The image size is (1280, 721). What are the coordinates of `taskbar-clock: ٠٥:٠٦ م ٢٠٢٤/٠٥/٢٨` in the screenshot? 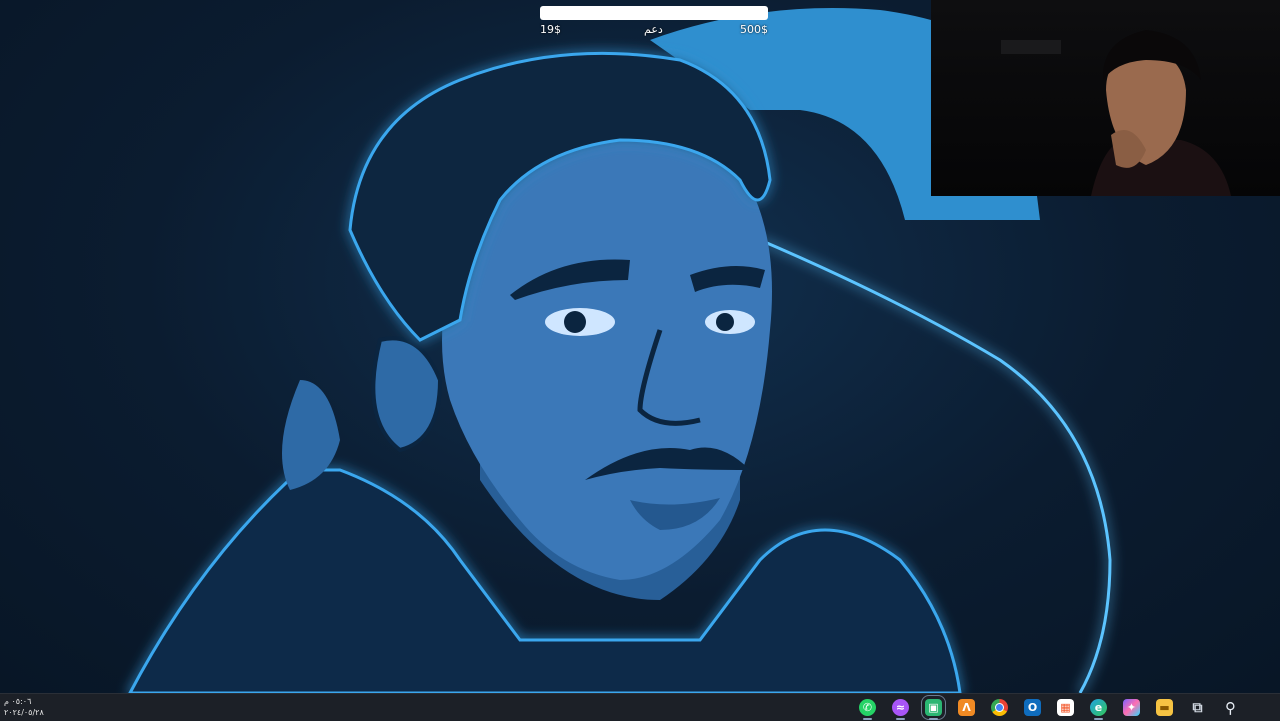 It's located at (24, 707).